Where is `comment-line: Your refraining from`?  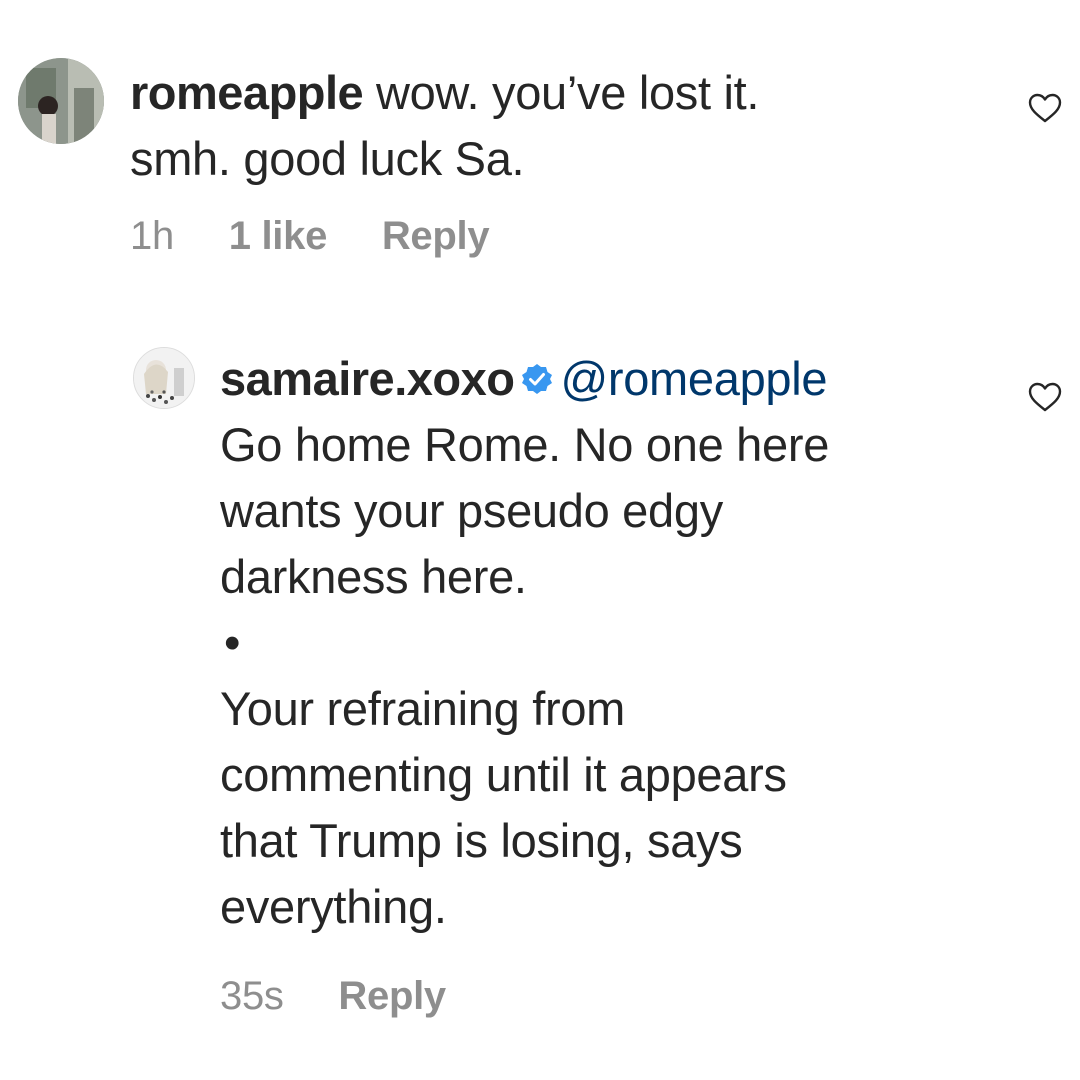
comment-line: Your refraining from is located at coordinates (423, 708).